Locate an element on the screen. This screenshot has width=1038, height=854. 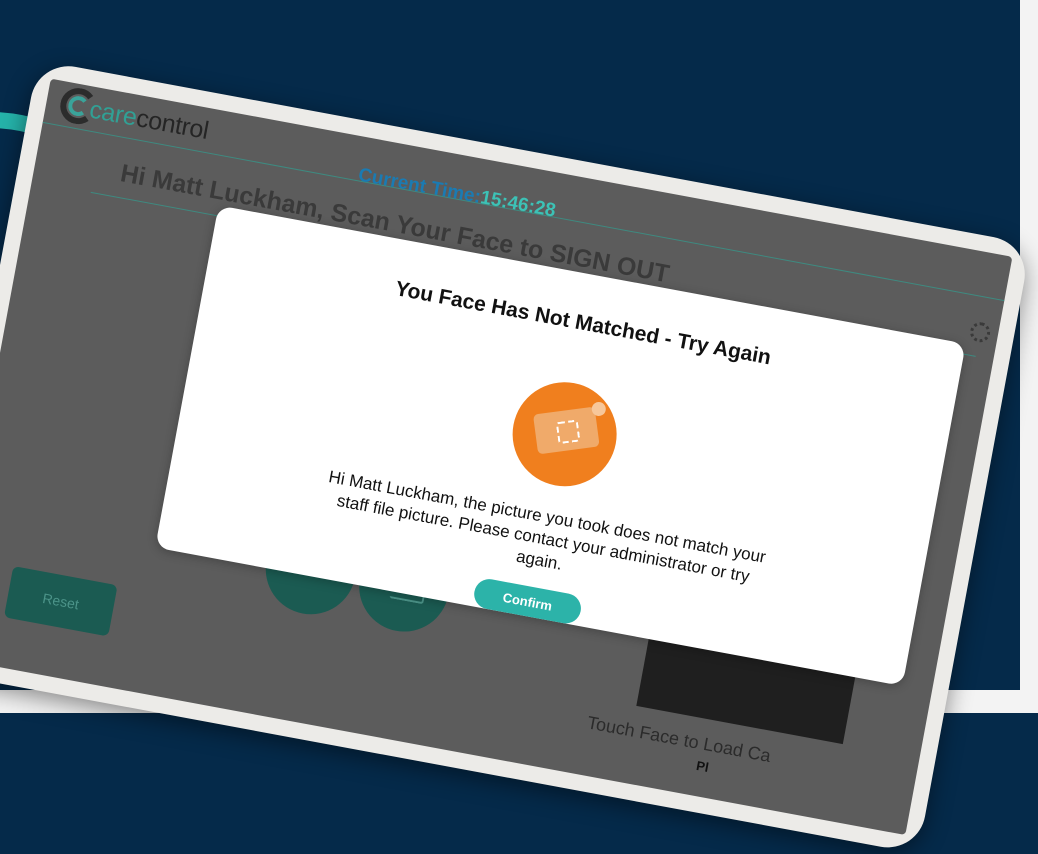
logo-prefix: care is located at coordinates (113, 113).